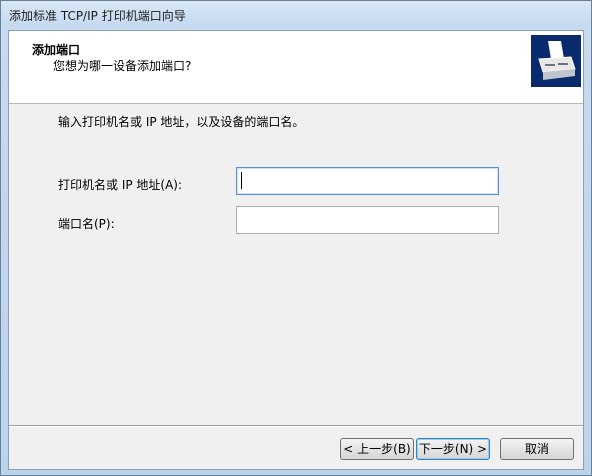 The image size is (592, 476). What do you see at coordinates (86, 224) in the screenshot?
I see `port-name-label: 端口名(P):` at bounding box center [86, 224].